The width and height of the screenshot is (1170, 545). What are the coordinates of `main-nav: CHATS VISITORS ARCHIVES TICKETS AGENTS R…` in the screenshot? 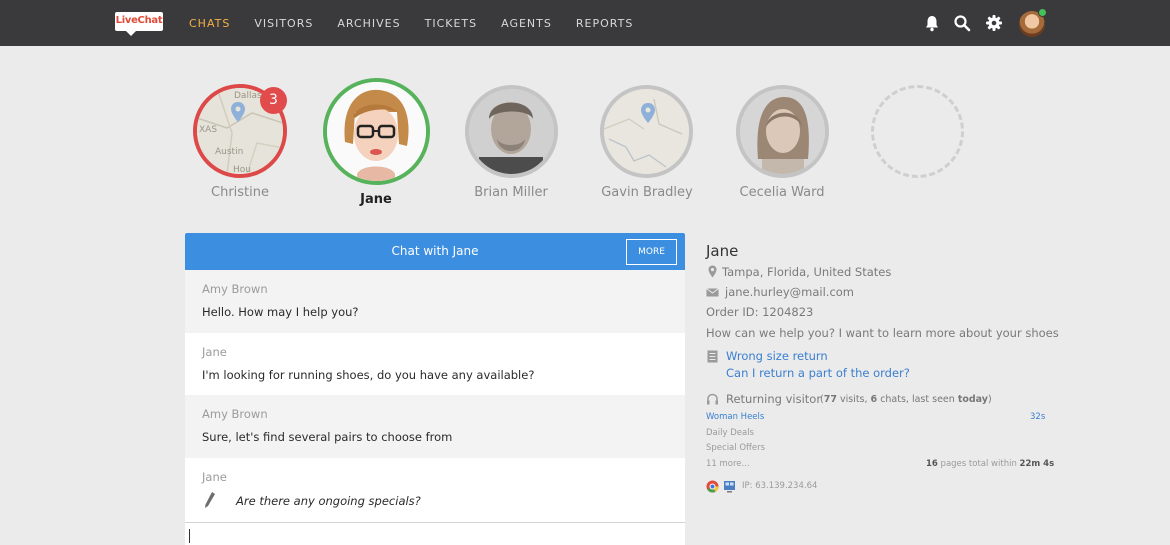 It's located at (423, 23).